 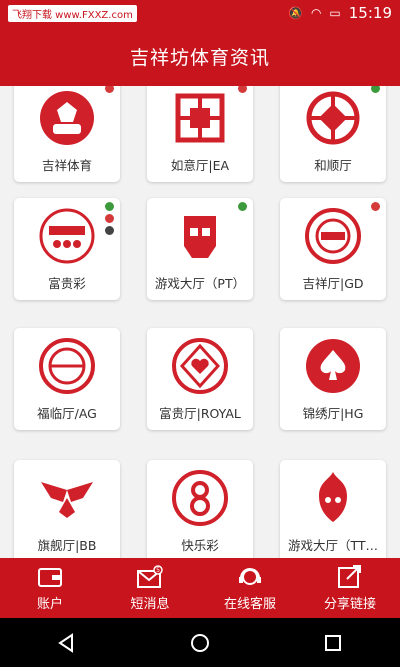 I want to click on headset-icon, so click(x=250, y=576).